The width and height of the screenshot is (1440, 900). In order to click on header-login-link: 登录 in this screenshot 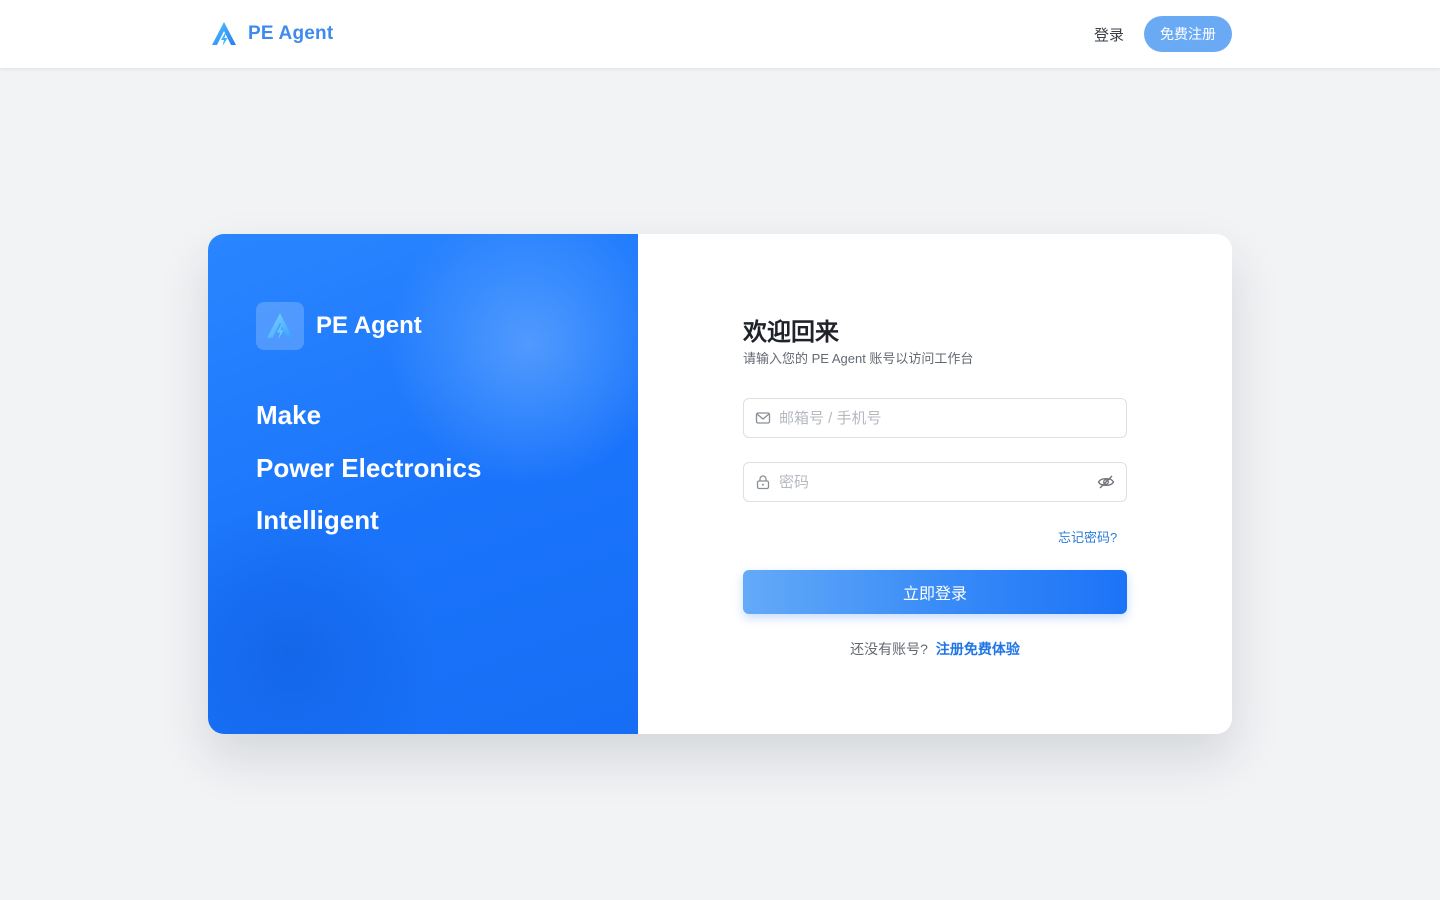, I will do `click(1109, 34)`.